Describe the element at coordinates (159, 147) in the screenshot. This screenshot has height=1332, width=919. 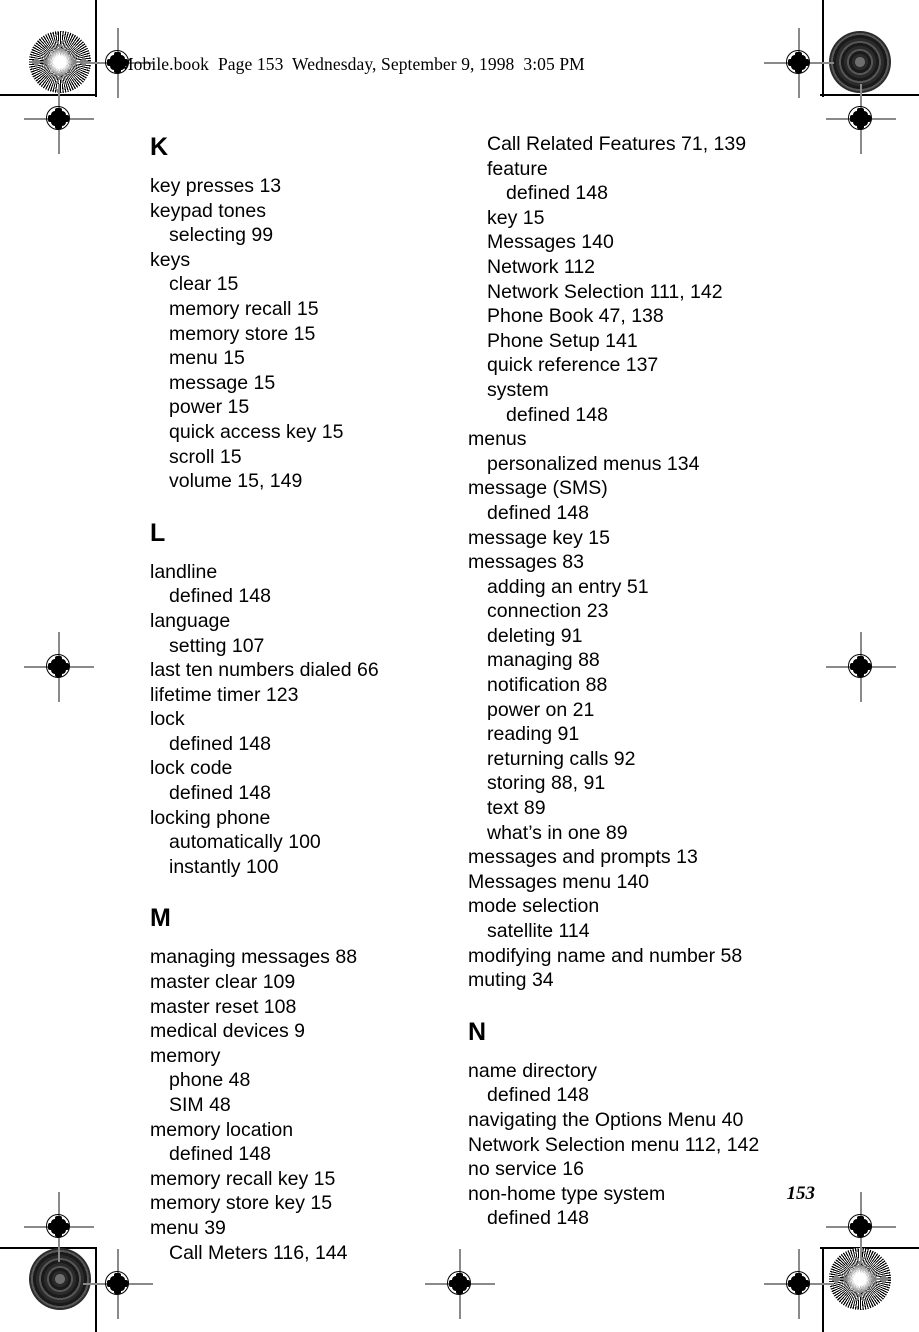
I see `index-letter-heading-K: K` at that location.